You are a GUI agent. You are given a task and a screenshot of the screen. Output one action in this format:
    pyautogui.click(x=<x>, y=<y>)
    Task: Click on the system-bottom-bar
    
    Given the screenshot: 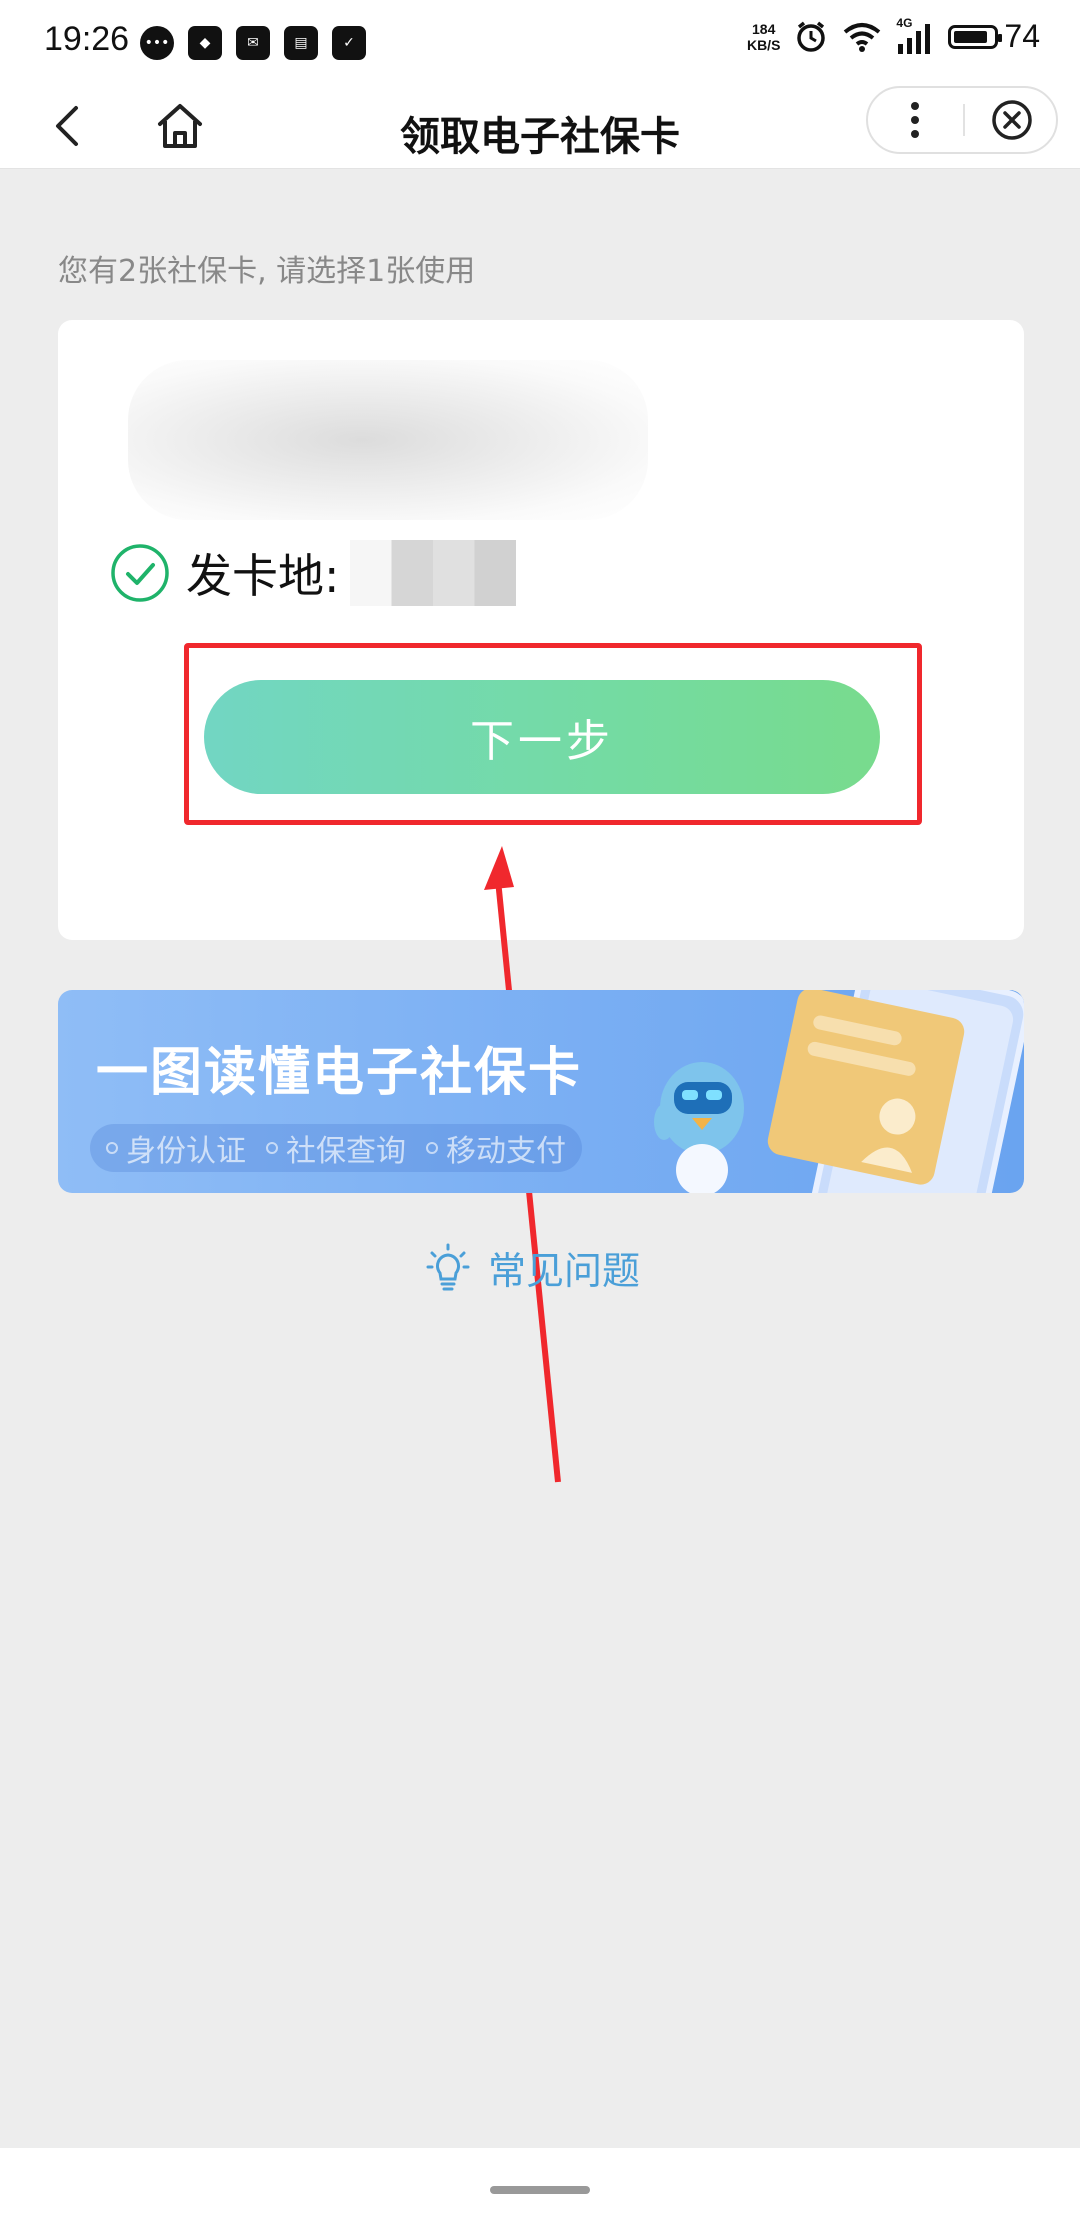 What is the action you would take?
    pyautogui.click(x=540, y=2190)
    